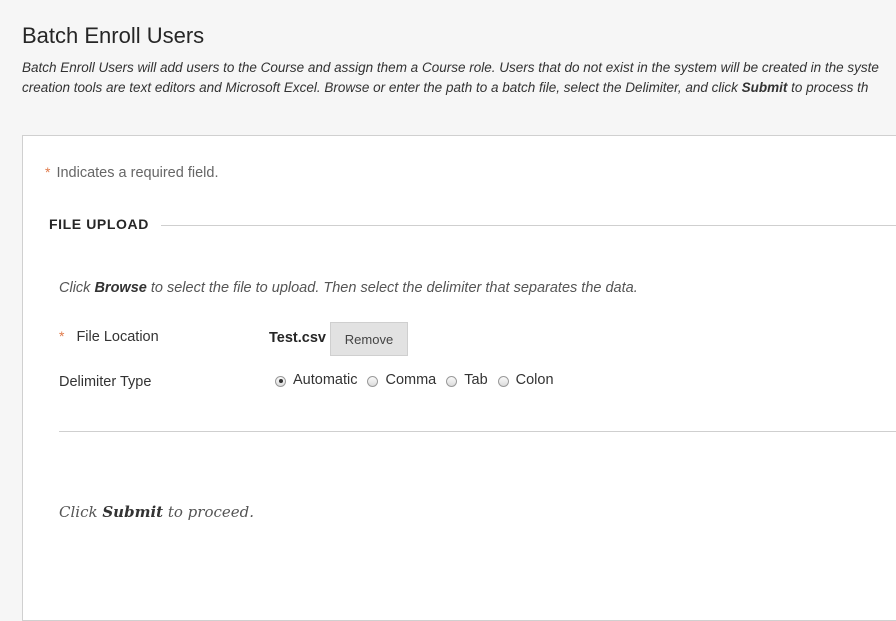 This screenshot has width=896, height=621. Describe the element at coordinates (476, 380) in the screenshot. I see `delimiter-option-label: Tab` at that location.